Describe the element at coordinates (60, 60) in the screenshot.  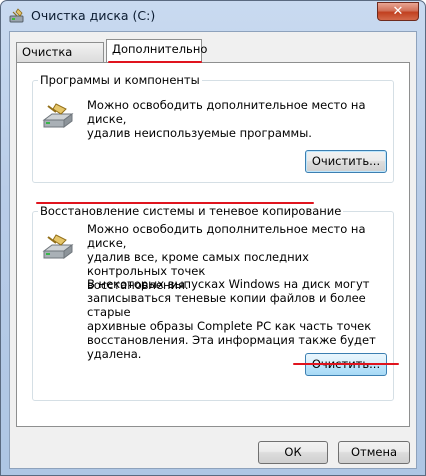
I see `tab-disk-cleanup: Очистка диска` at that location.